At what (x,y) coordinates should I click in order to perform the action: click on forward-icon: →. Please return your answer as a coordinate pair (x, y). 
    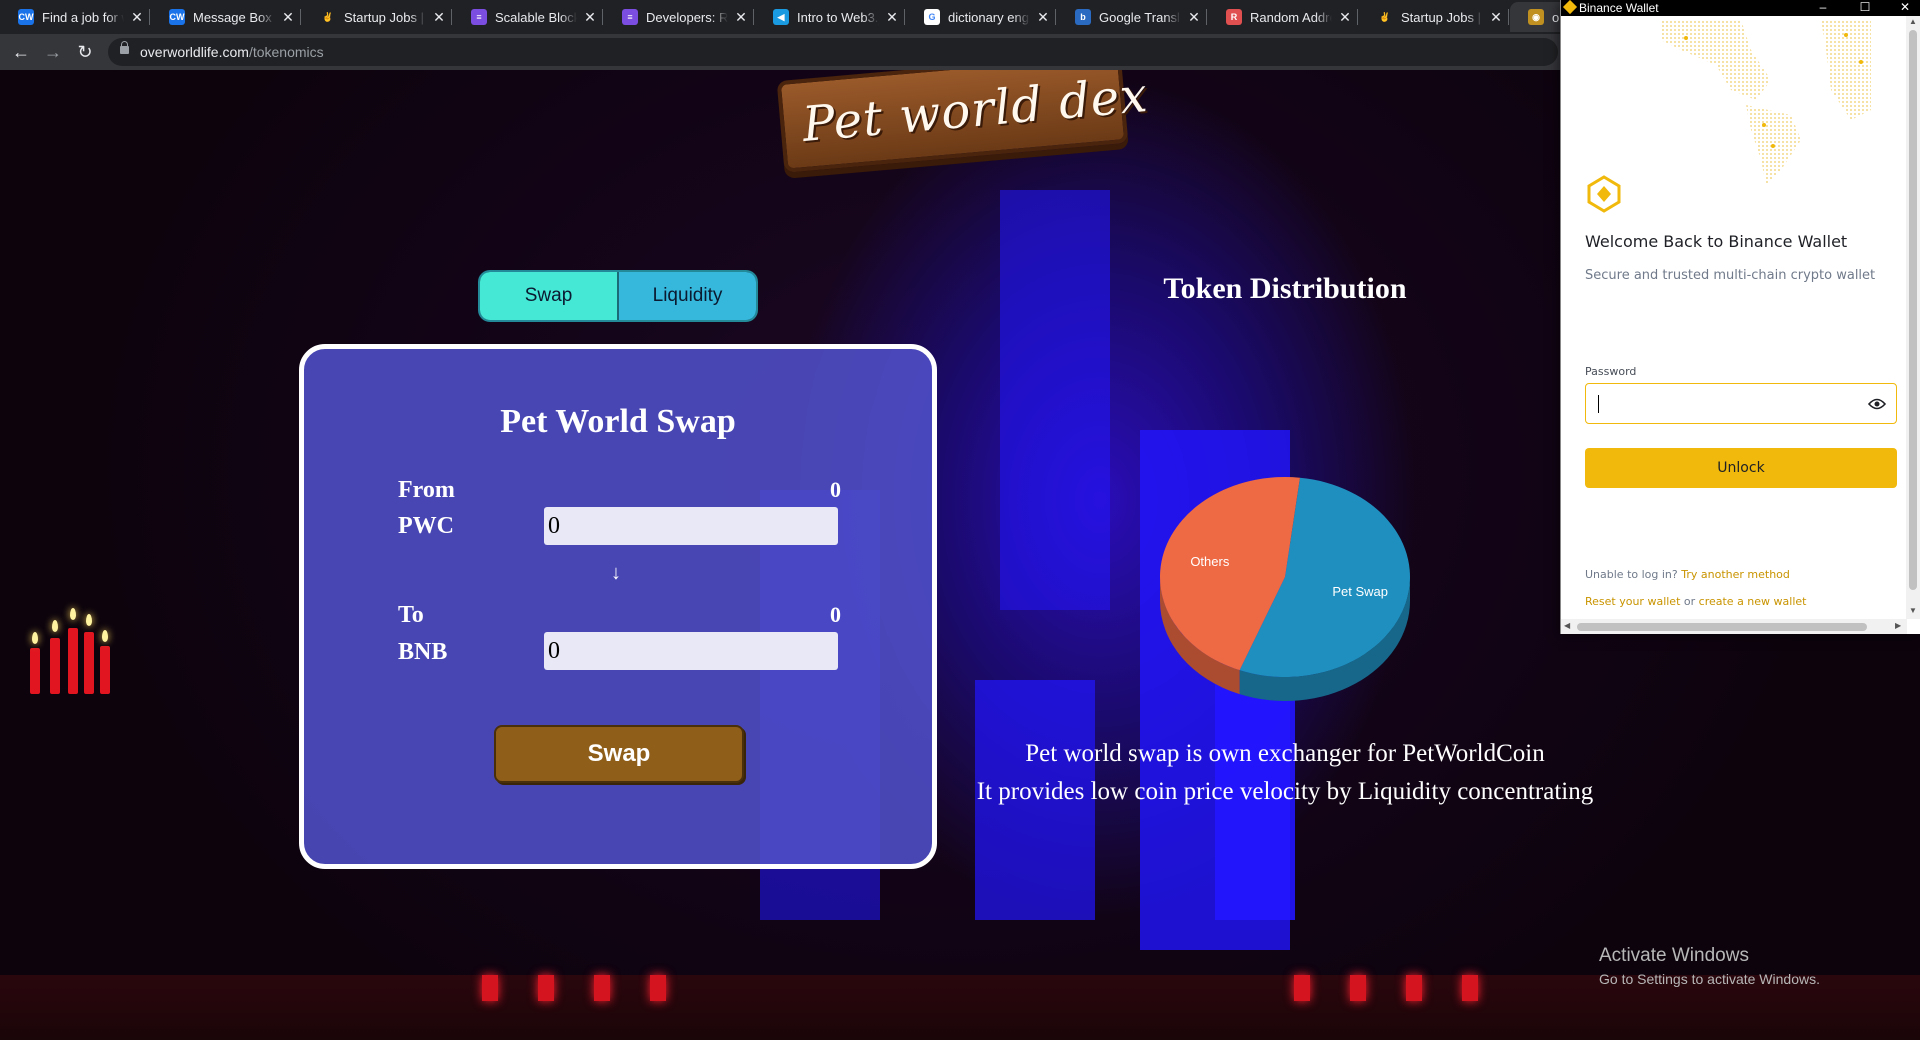
    Looking at the image, I should click on (53, 52).